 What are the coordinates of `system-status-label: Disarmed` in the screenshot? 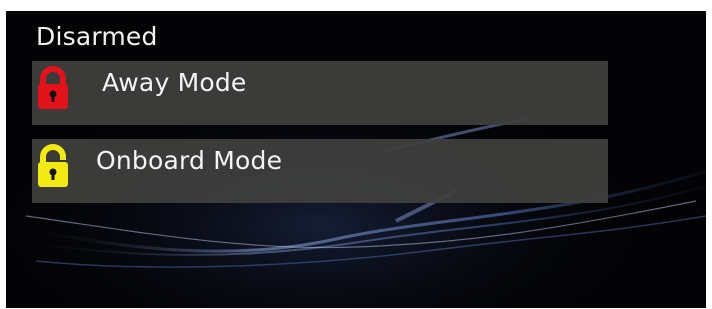 It's located at (97, 36).